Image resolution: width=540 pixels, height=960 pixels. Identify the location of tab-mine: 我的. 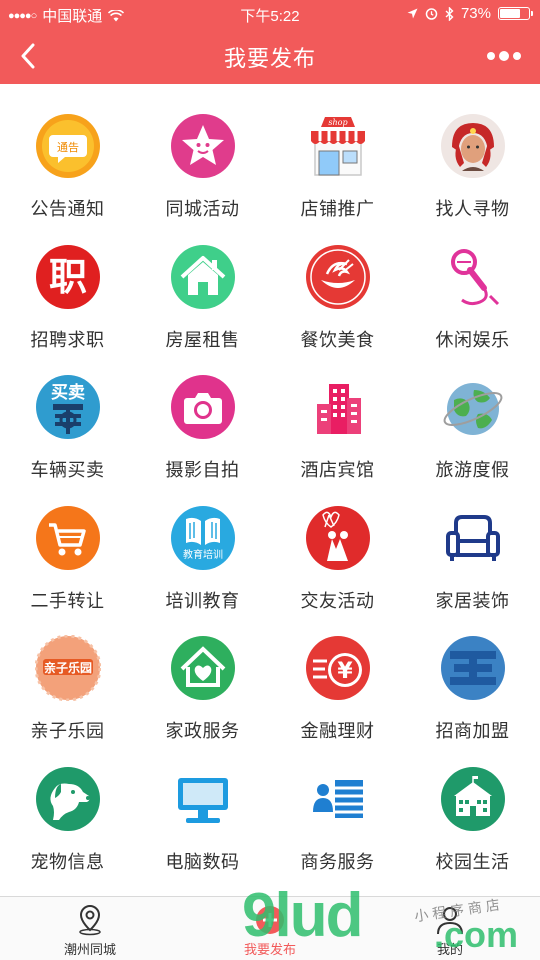
(450, 928).